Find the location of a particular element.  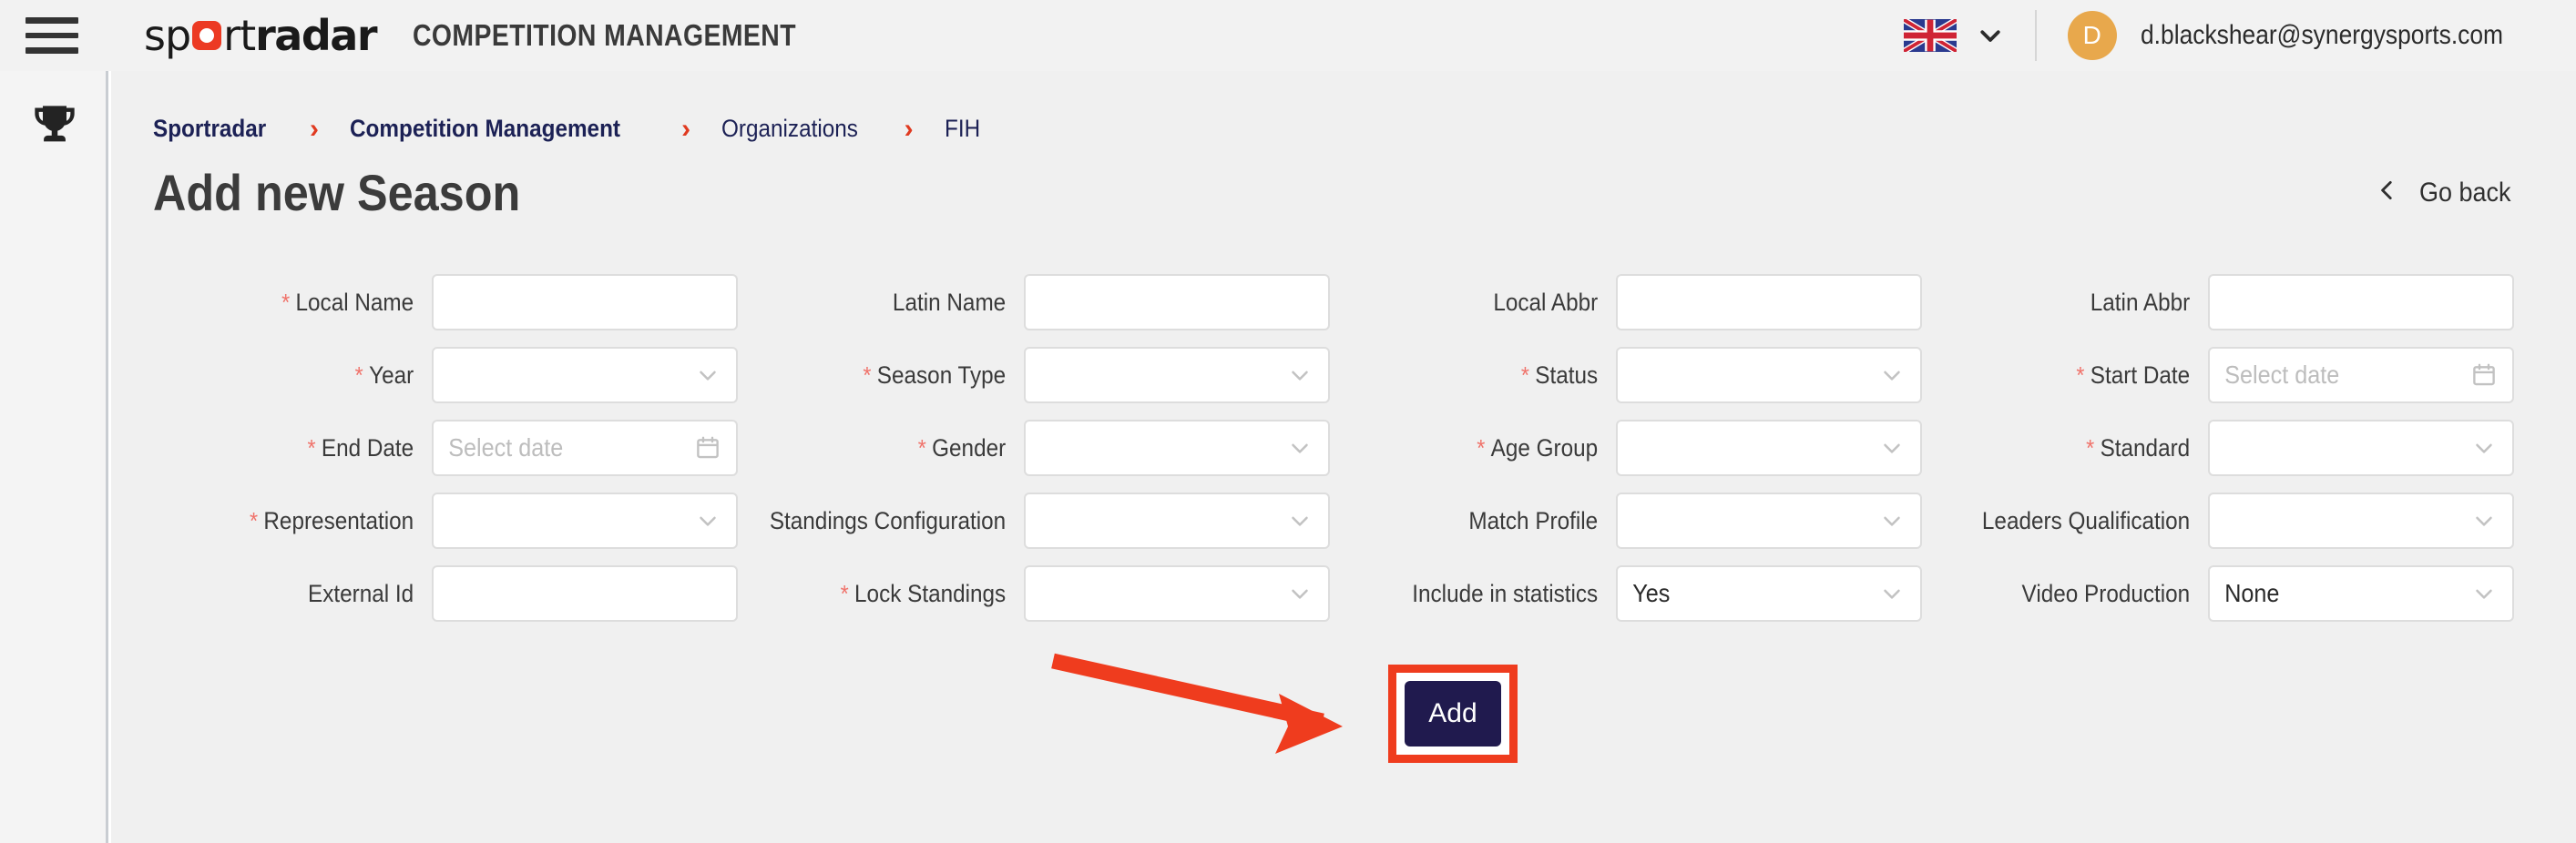

breadcrumb-item-competition-management: Competition Management is located at coordinates (485, 129).